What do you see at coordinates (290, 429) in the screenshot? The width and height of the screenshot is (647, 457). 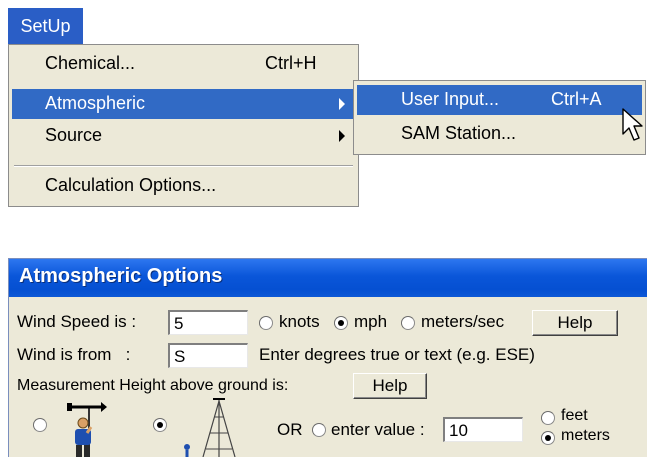 I see `or-label: OR` at bounding box center [290, 429].